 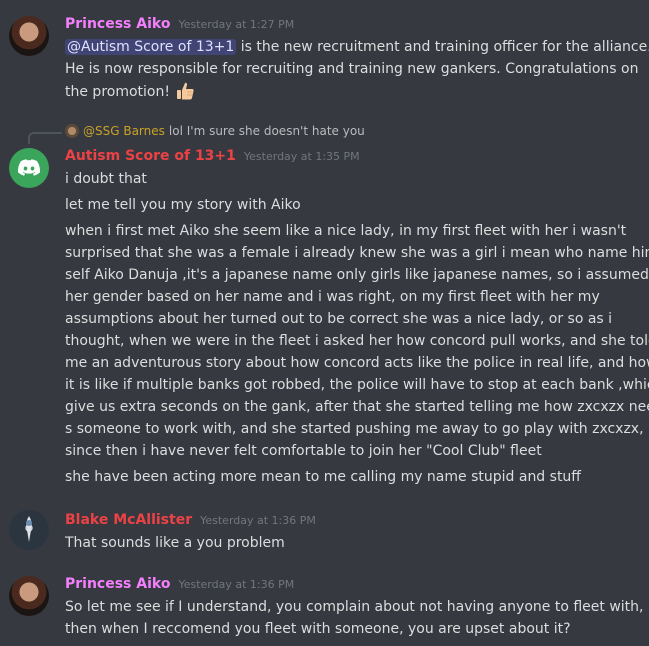 I want to click on username-line: Princess Aiko Yesterday at 1:36 PM, so click(x=179, y=584).